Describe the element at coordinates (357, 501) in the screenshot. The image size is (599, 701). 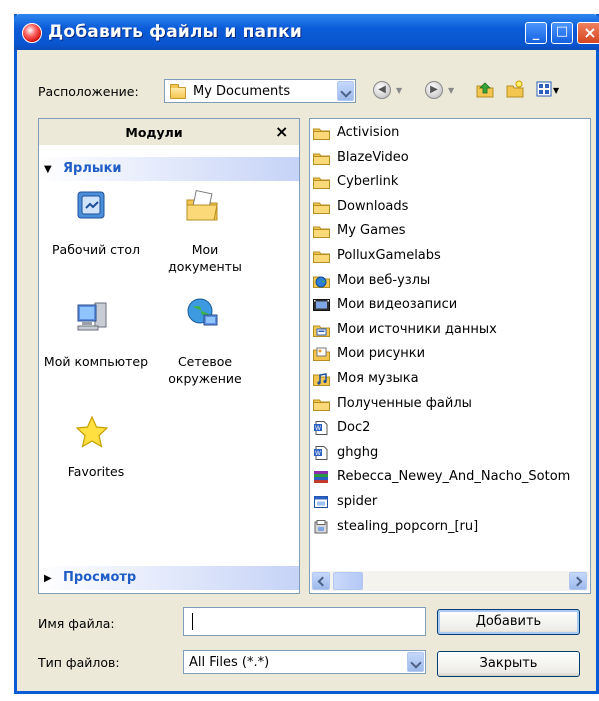
I see `file-name: spider` at that location.